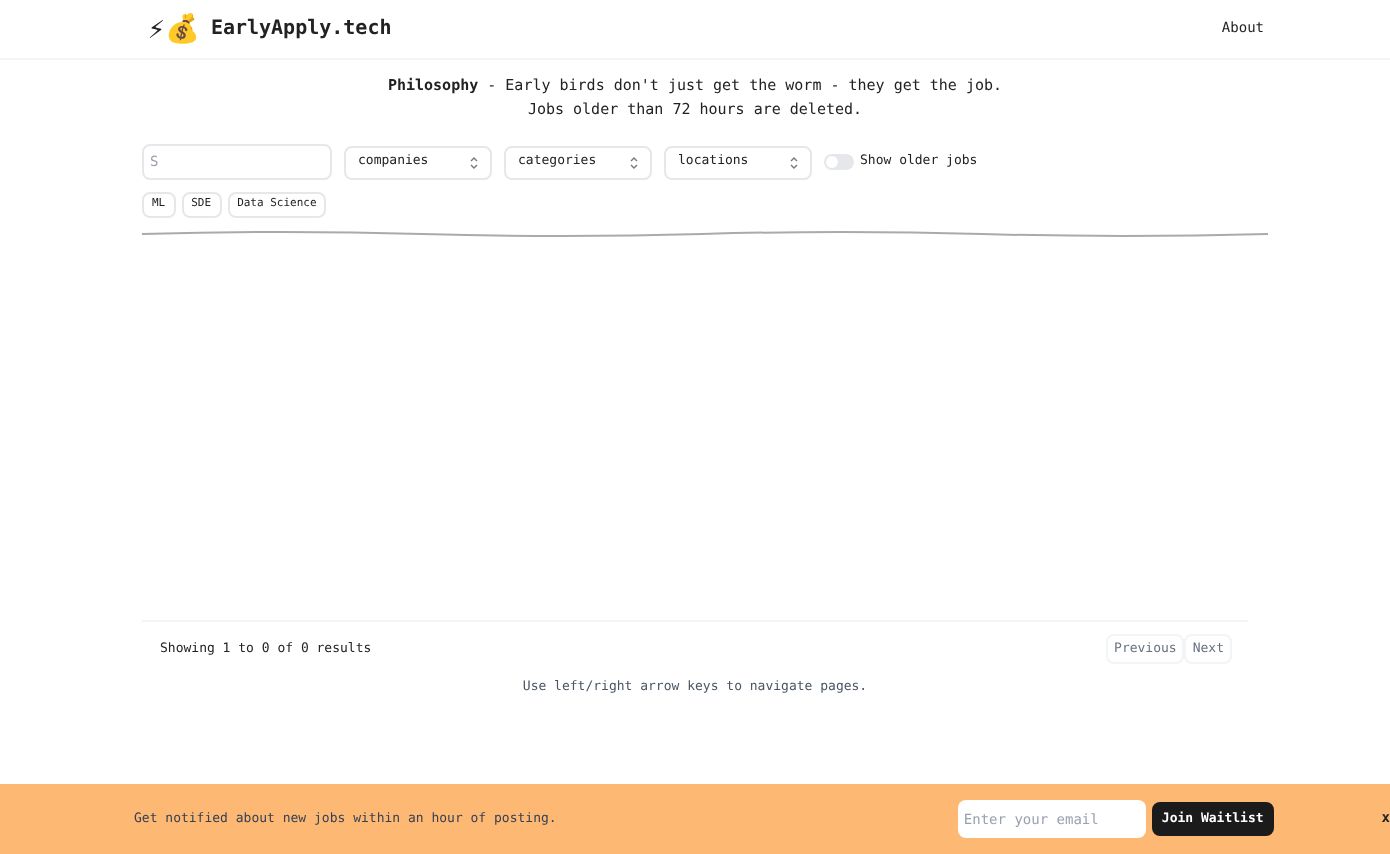  I want to click on toggle-switch, so click(839, 162).